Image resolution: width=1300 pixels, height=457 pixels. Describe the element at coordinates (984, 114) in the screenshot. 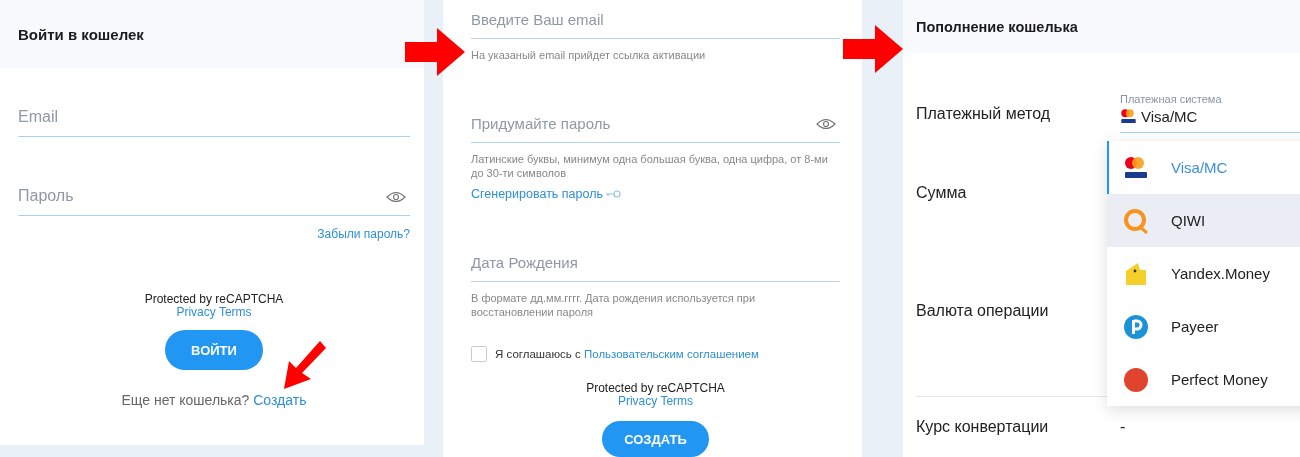

I see `form-label: Платежный метод` at that location.